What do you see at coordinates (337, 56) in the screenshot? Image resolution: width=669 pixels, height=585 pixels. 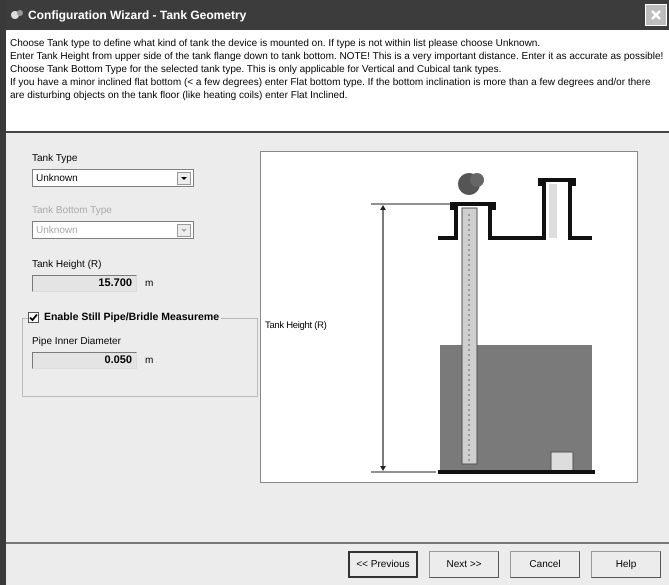 I see `instruction-text: Enter Tank Height from upper side of the tank flange down to tank bottom. NOTE! This is a very important distance. Enter it as accurate as possible!` at bounding box center [337, 56].